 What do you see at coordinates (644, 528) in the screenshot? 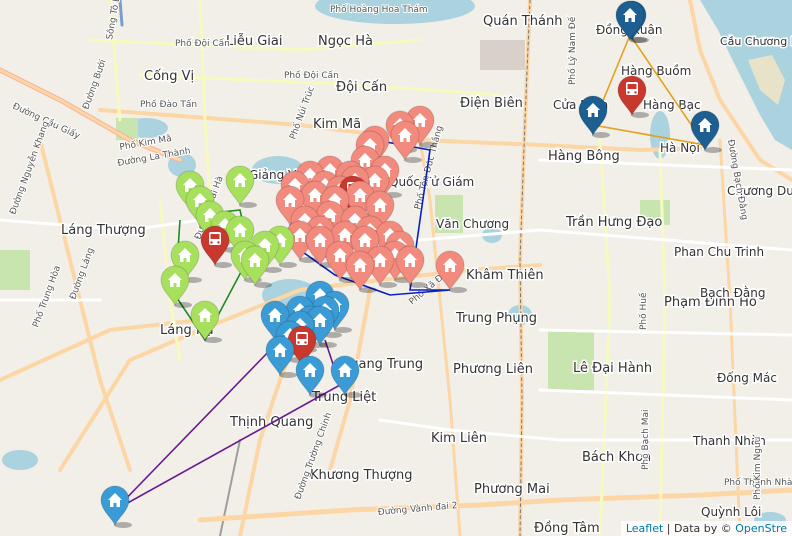
I see `leaflet-link: Leaflet` at bounding box center [644, 528].